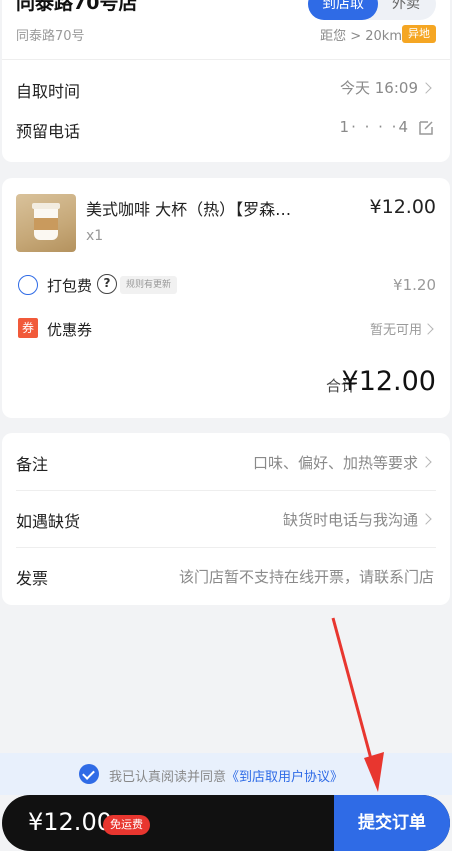 Image resolution: width=452 pixels, height=851 pixels. Describe the element at coordinates (392, 823) in the screenshot. I see `submit-order-button: 提交订单` at that location.